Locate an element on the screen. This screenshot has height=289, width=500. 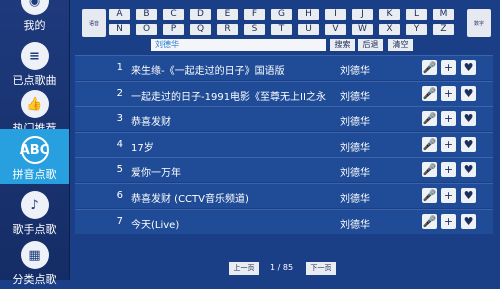
sidebar-item-1: ≡ 已点歌曲 is located at coordinates (34, 62).